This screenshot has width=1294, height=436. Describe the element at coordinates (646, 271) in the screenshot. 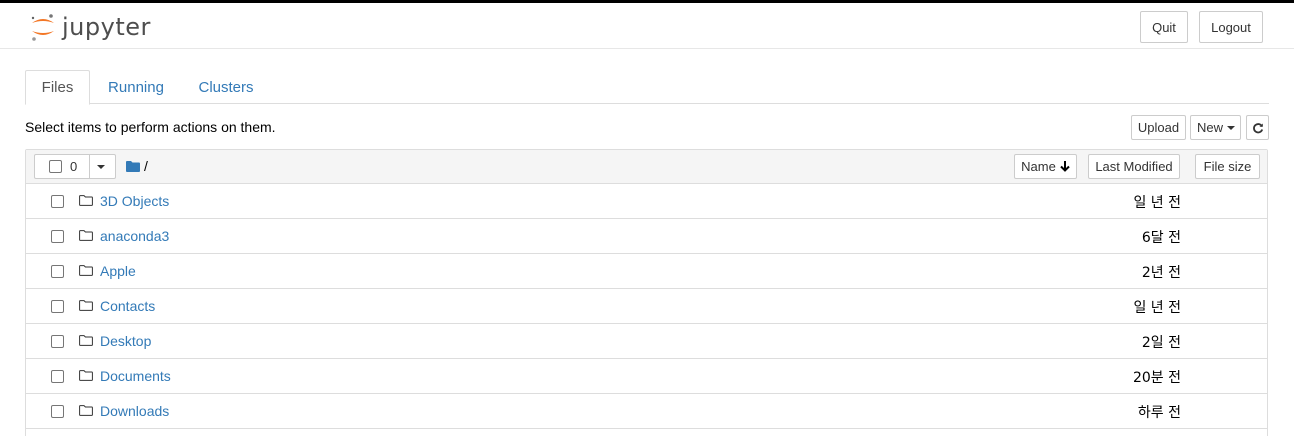

I see `file-row: Apple 2년 전` at that location.